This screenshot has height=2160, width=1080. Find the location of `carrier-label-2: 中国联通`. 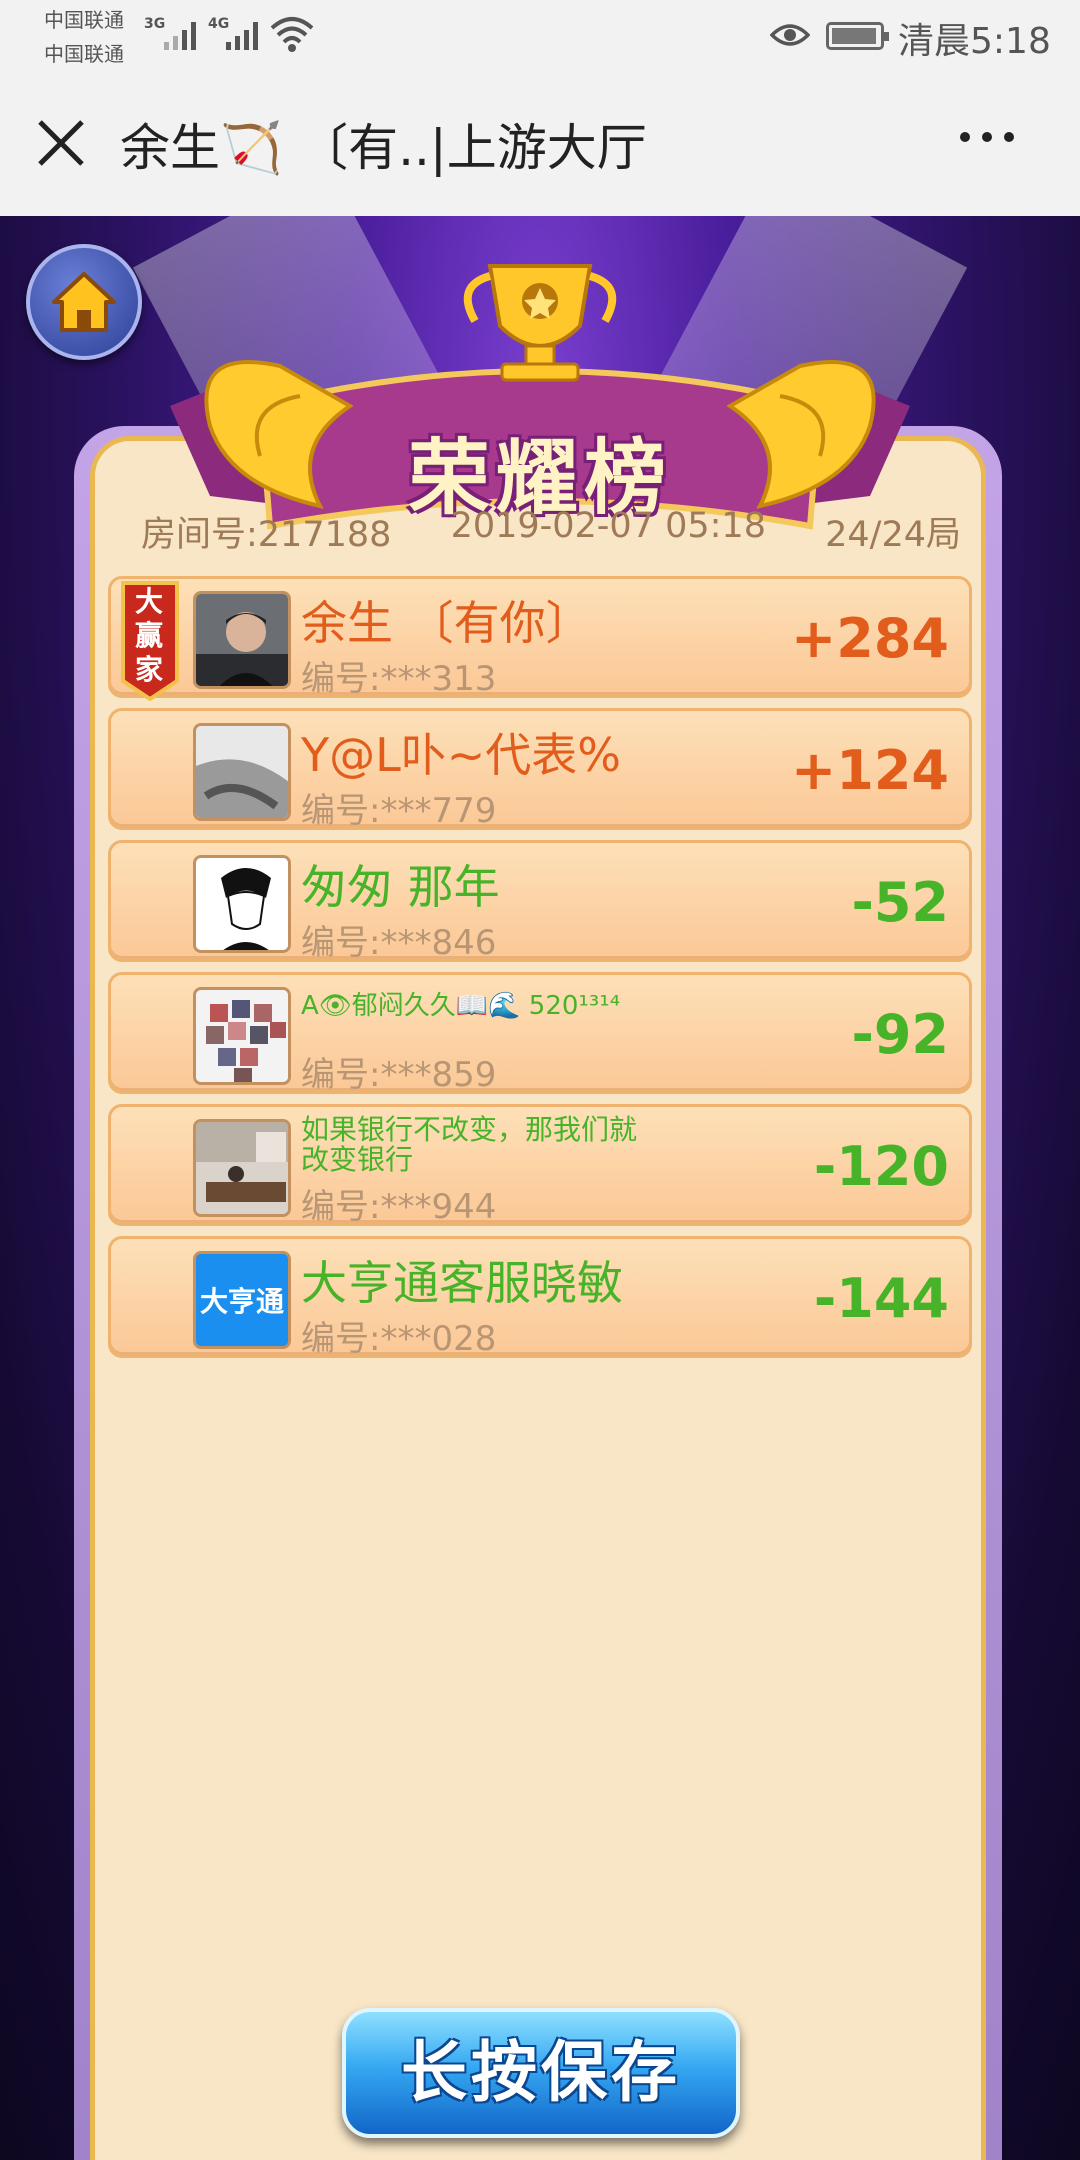

carrier-label-2: 中国联通 is located at coordinates (84, 54).